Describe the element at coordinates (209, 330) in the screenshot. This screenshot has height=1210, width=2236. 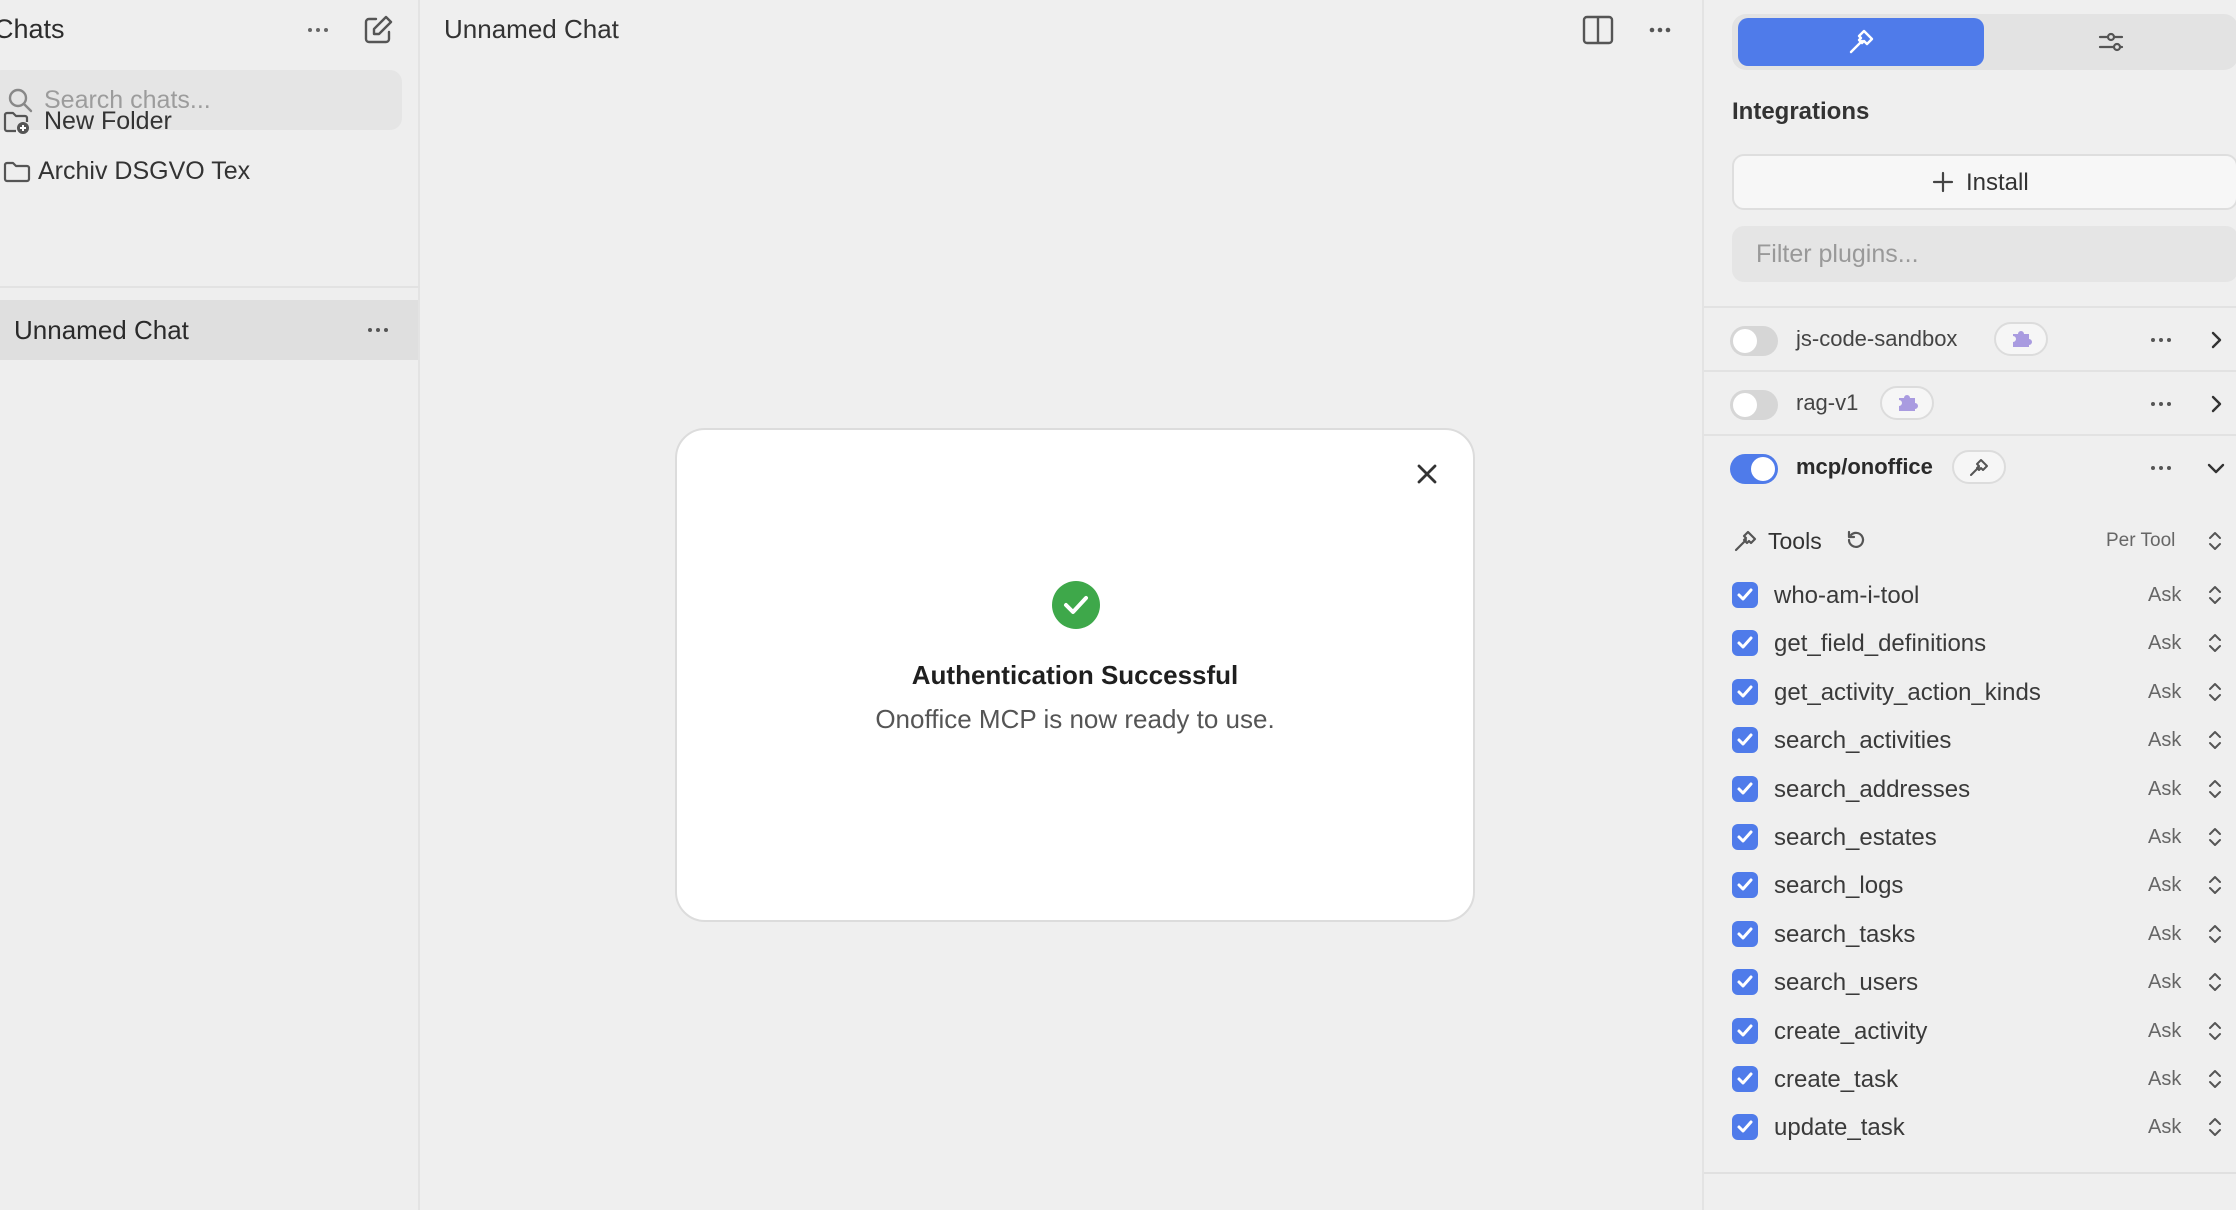
I see `chat-list-item: Unnamed Chat` at that location.